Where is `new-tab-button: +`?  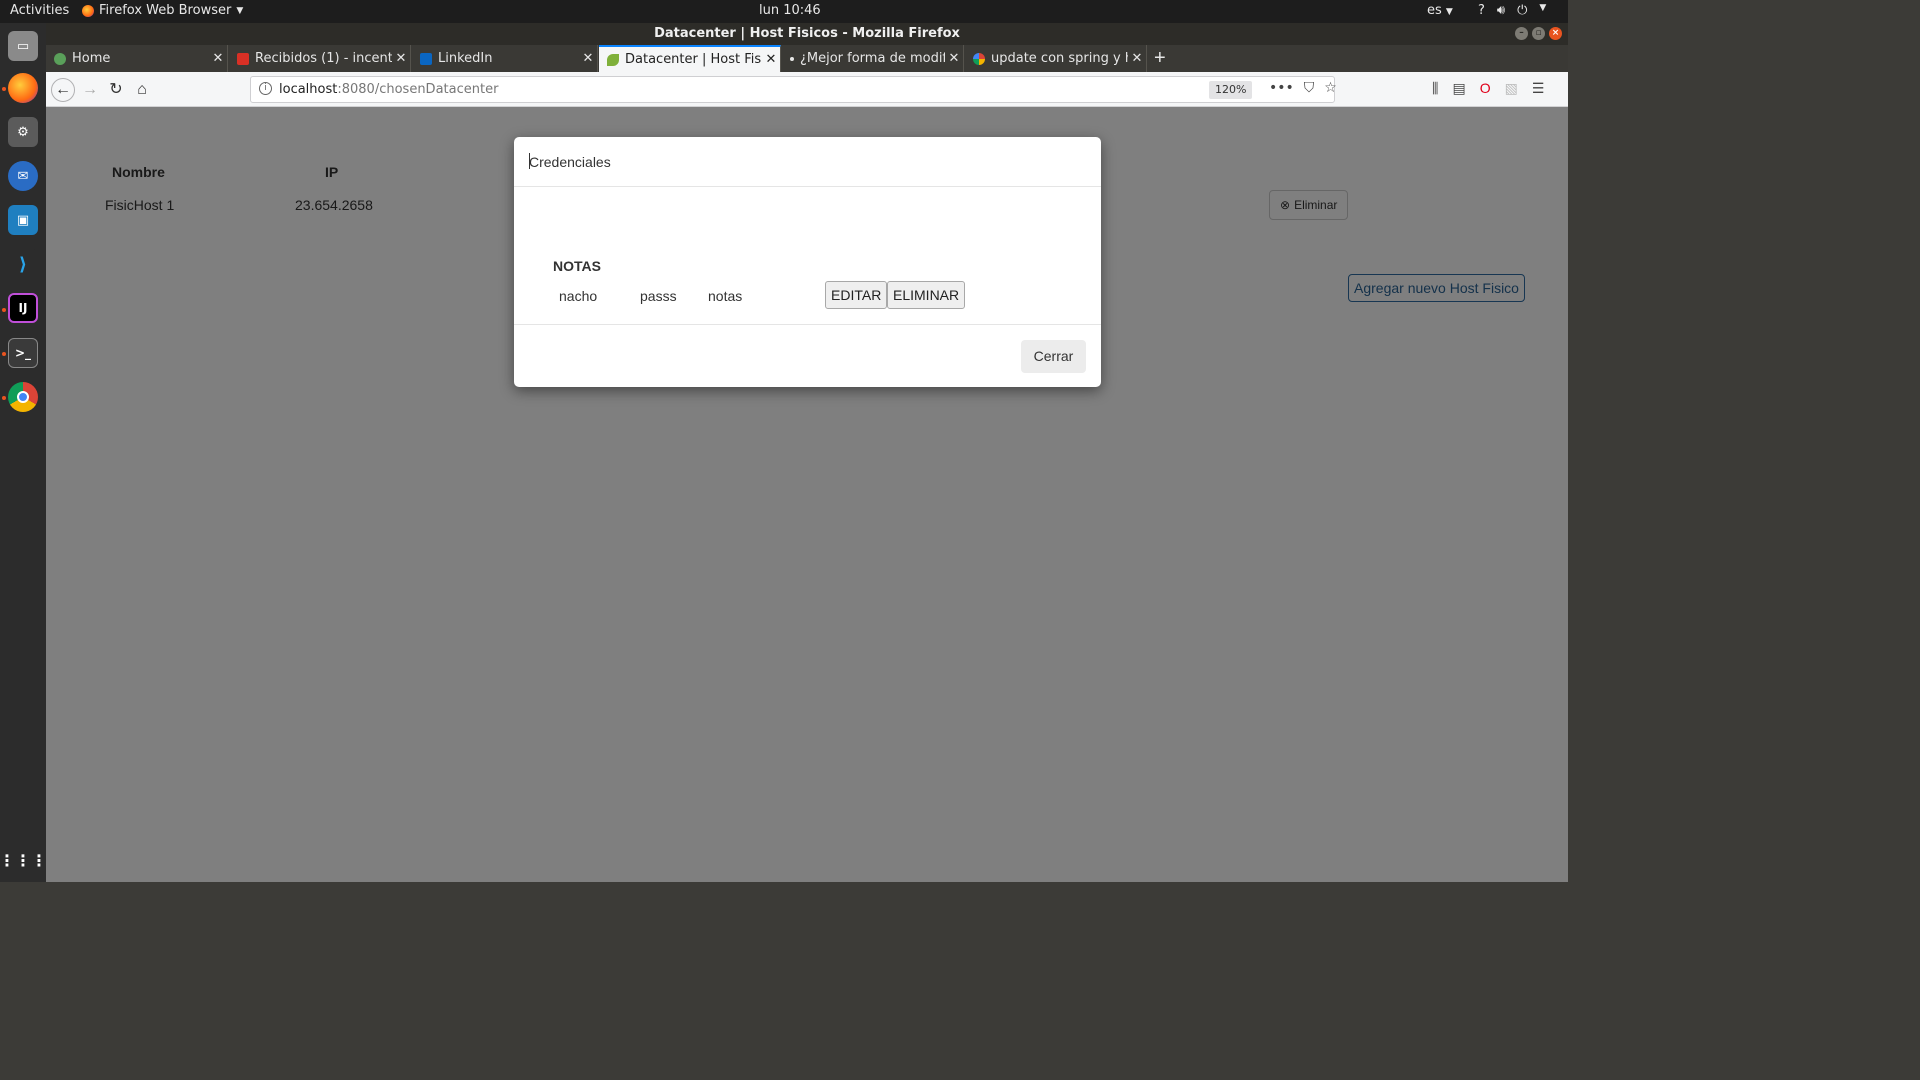
new-tab-button: + is located at coordinates (1160, 58).